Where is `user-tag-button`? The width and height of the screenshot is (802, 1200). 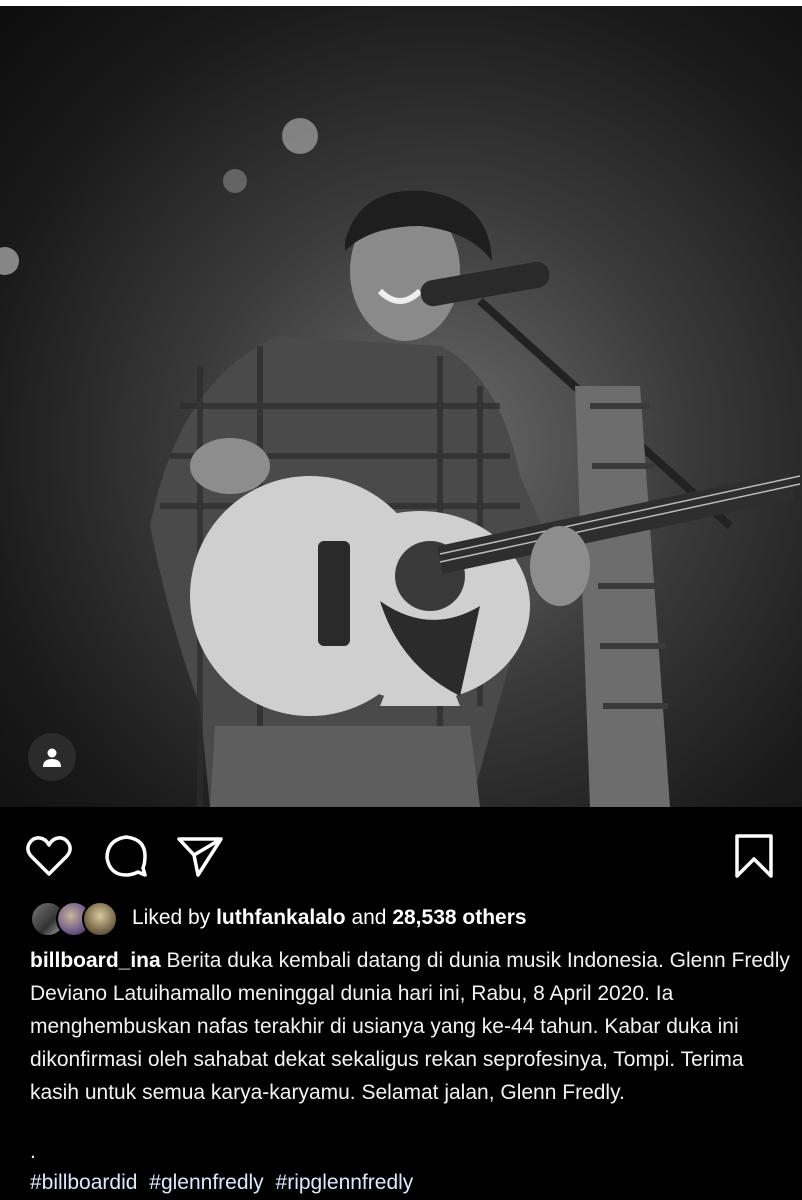
user-tag-button is located at coordinates (52, 757).